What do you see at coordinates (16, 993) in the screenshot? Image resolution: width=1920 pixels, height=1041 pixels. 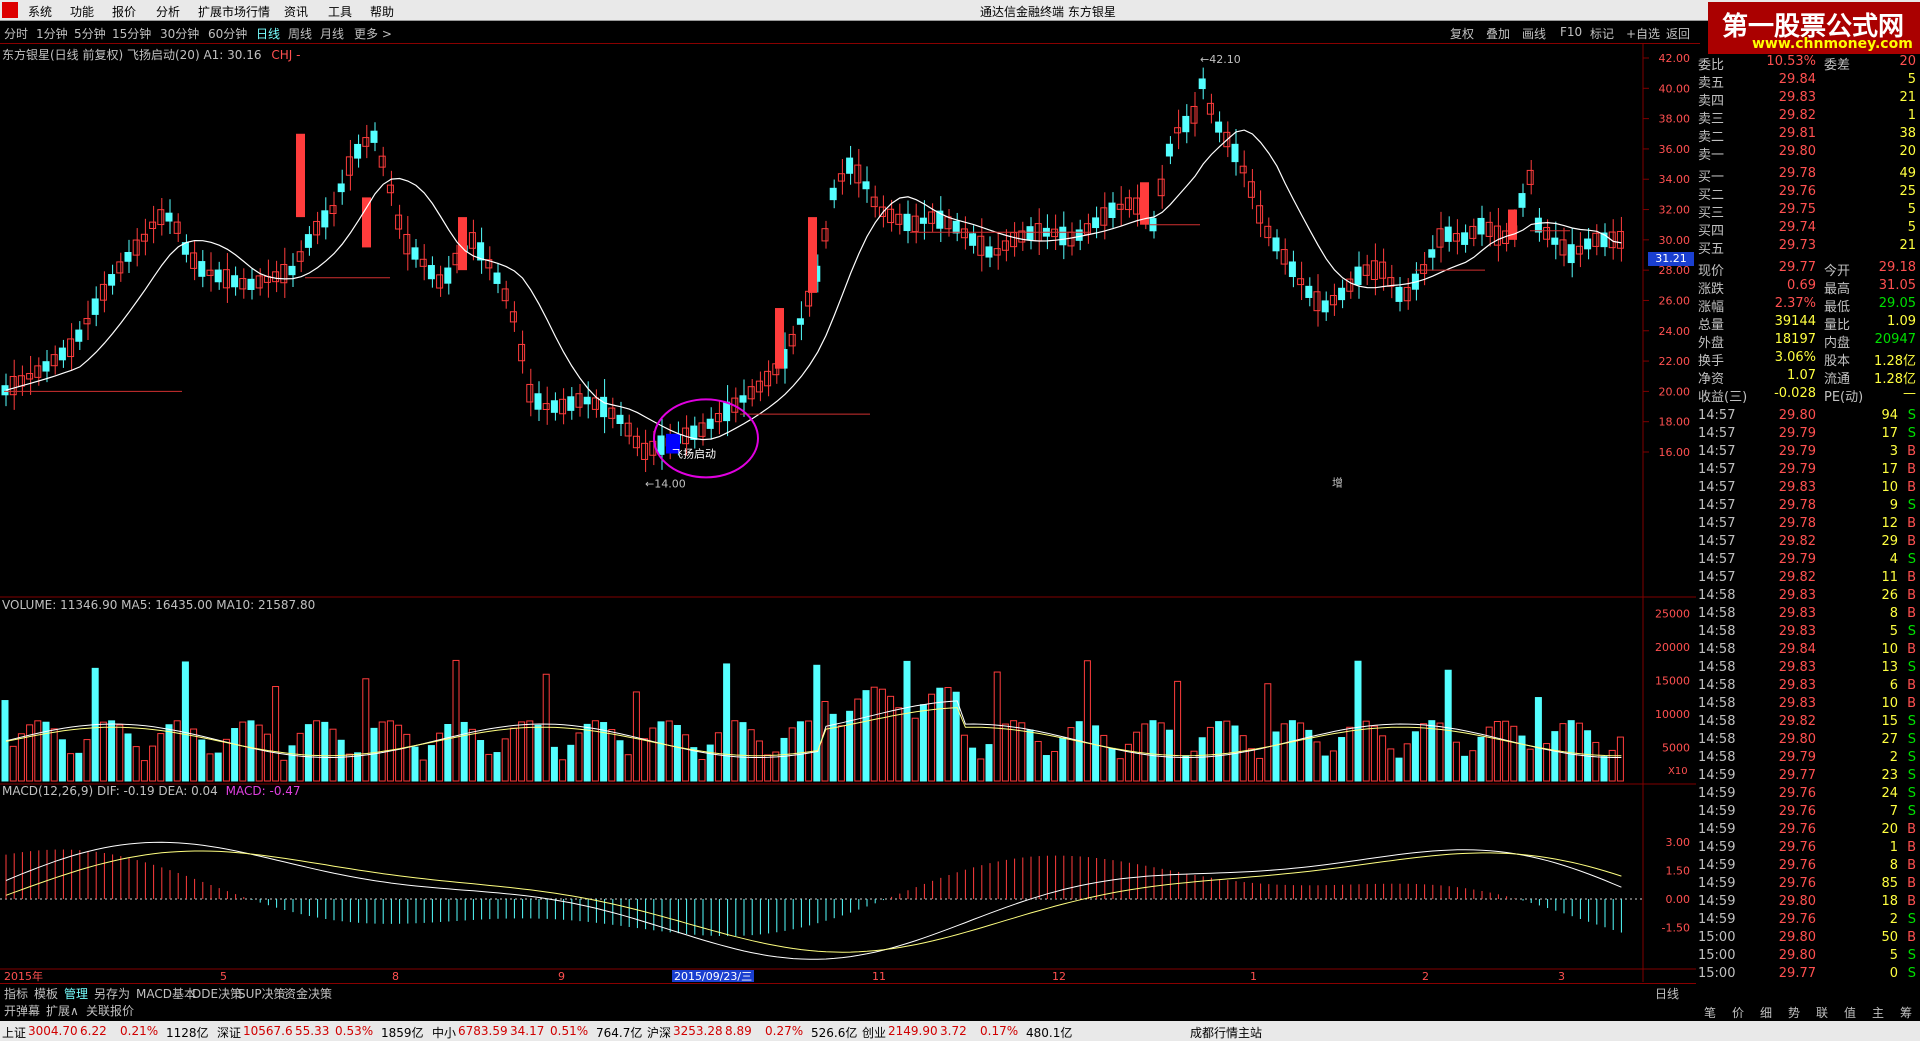 I see `tab-indicator: 指标` at bounding box center [16, 993].